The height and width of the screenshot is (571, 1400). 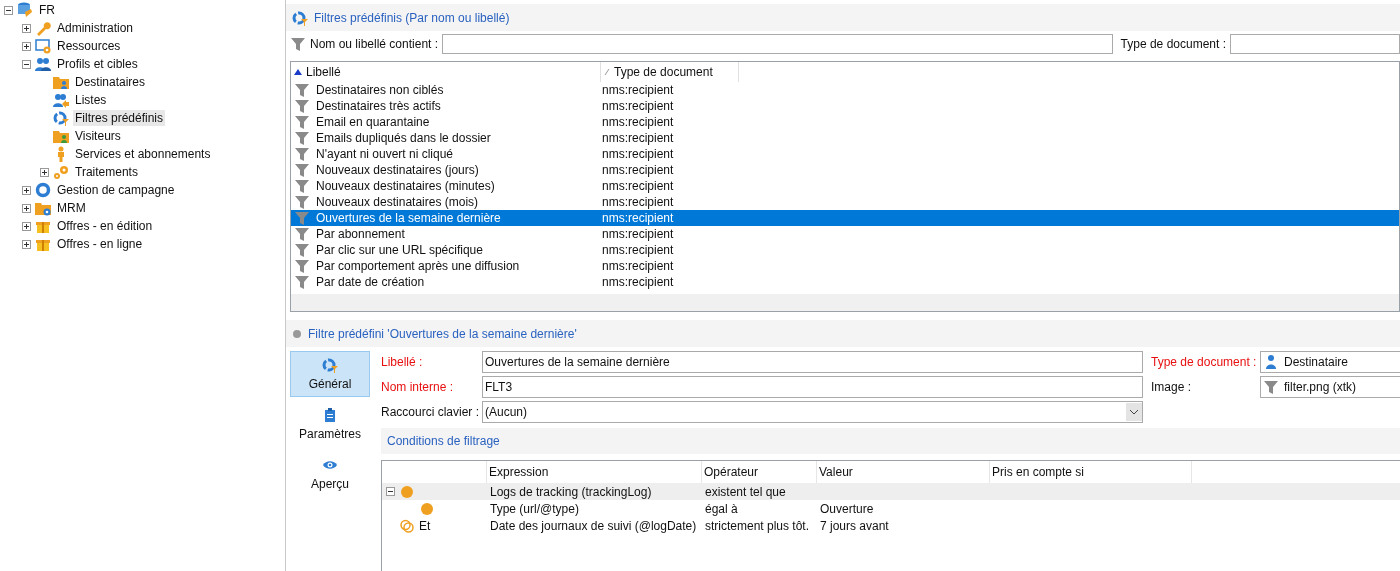 I want to click on tree-item: Filtres prédéfinis, so click(x=119, y=118).